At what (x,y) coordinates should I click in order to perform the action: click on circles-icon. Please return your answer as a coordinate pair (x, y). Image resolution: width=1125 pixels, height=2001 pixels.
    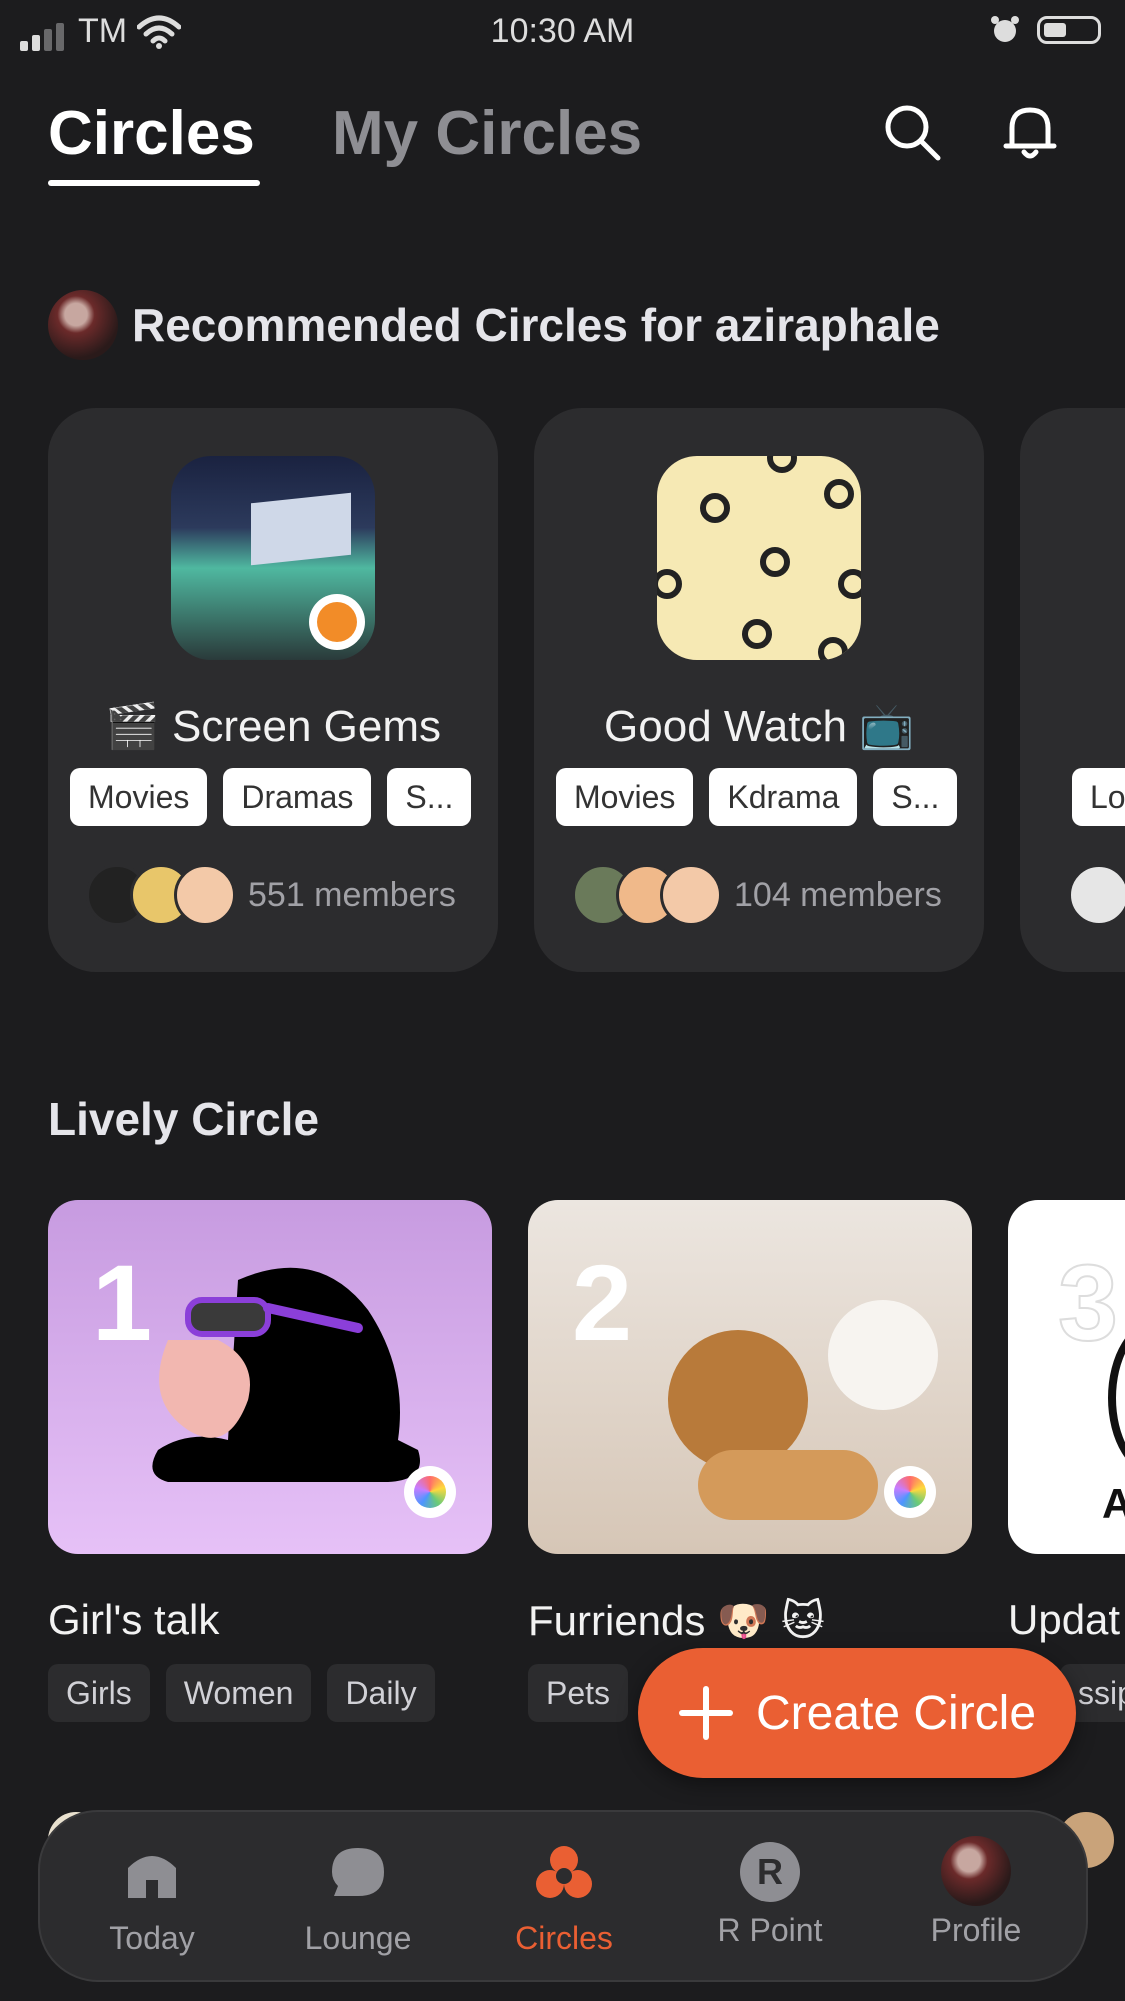
    Looking at the image, I should click on (564, 1872).